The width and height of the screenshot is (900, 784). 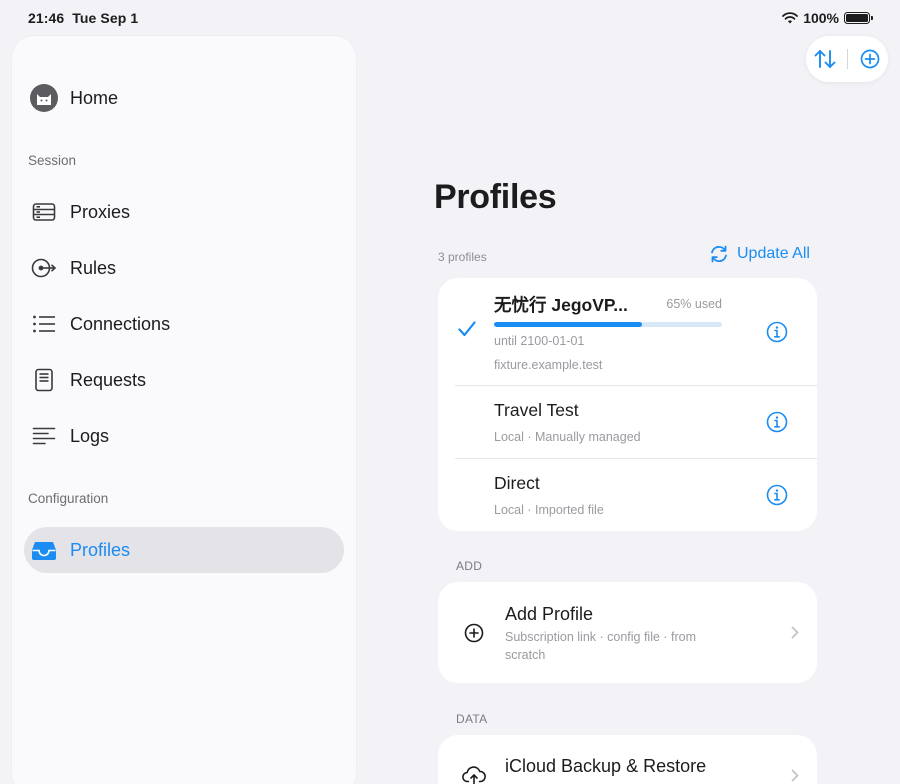 What do you see at coordinates (90, 435) in the screenshot?
I see `sidebar-item-label: Logs` at bounding box center [90, 435].